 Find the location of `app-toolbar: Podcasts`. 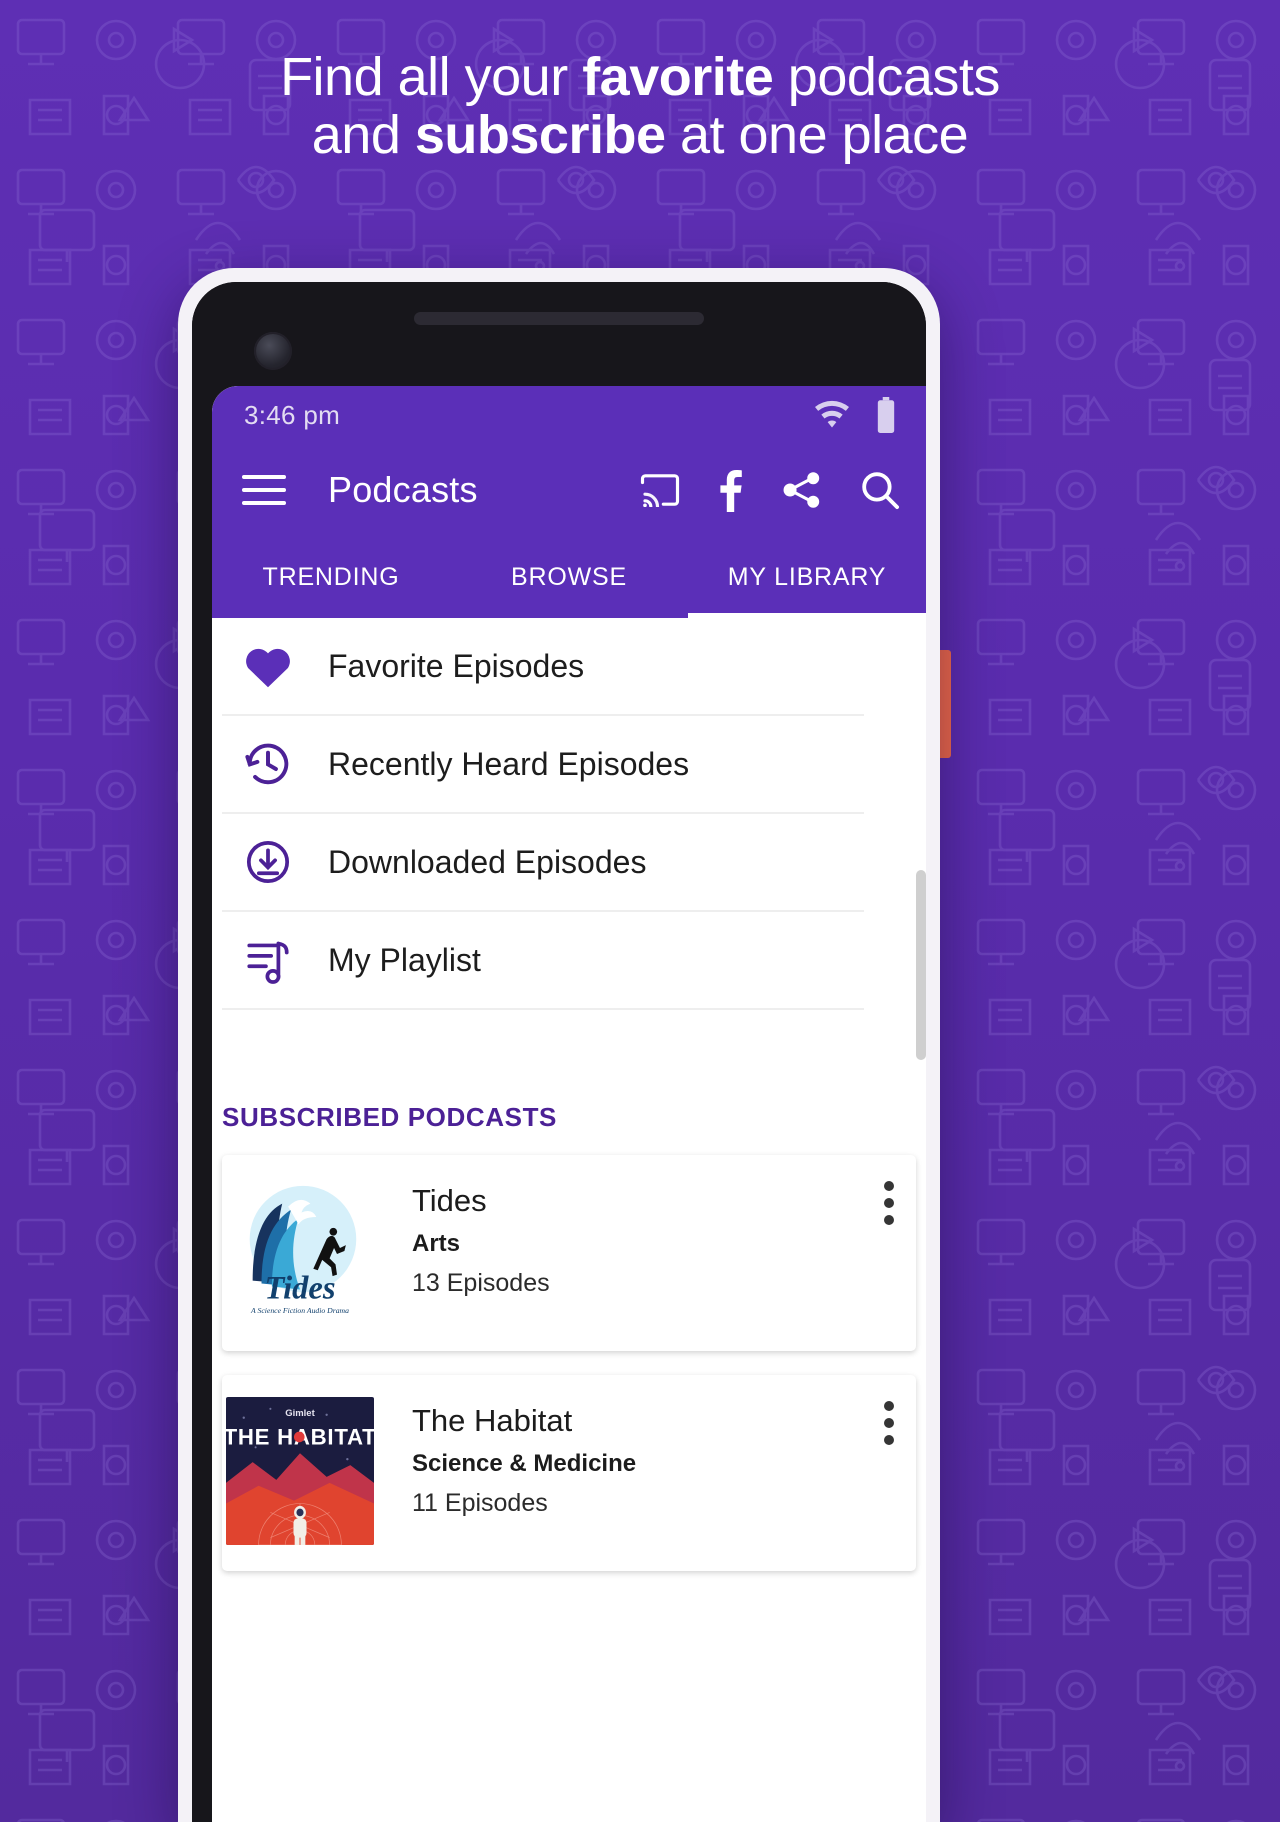

app-toolbar: Podcasts is located at coordinates (569, 490).